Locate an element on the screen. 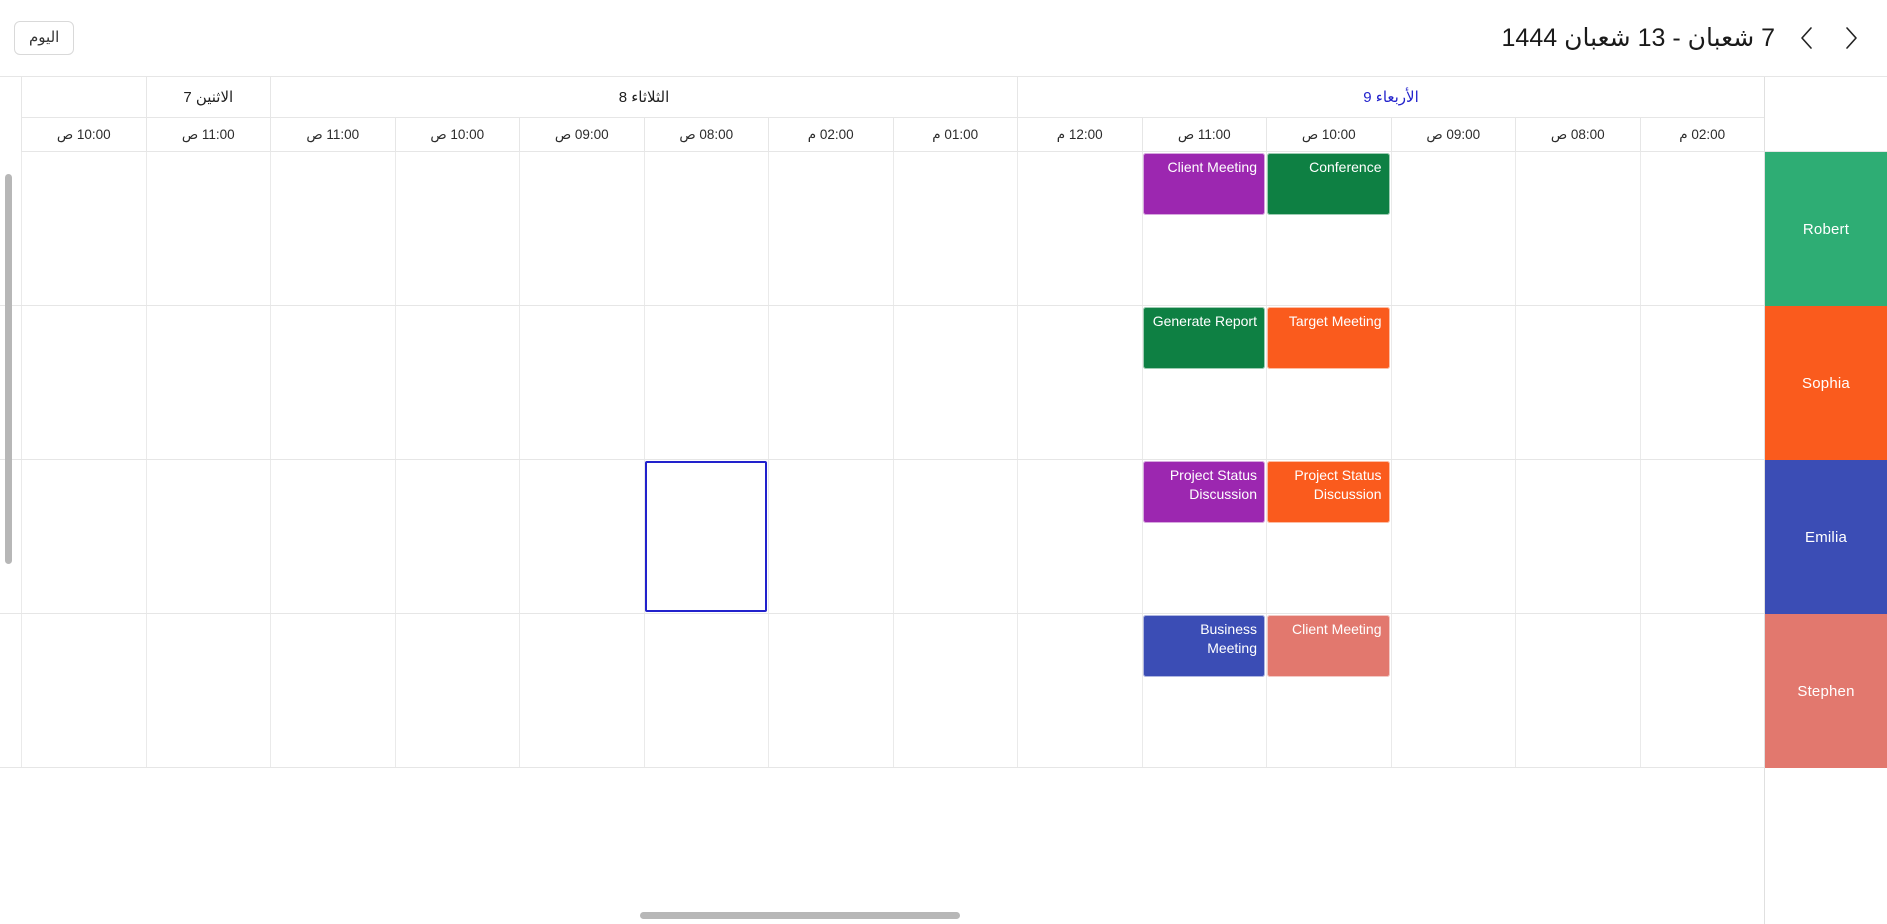 The width and height of the screenshot is (1887, 924). vertical-scrollbar is located at coordinates (8, 538).